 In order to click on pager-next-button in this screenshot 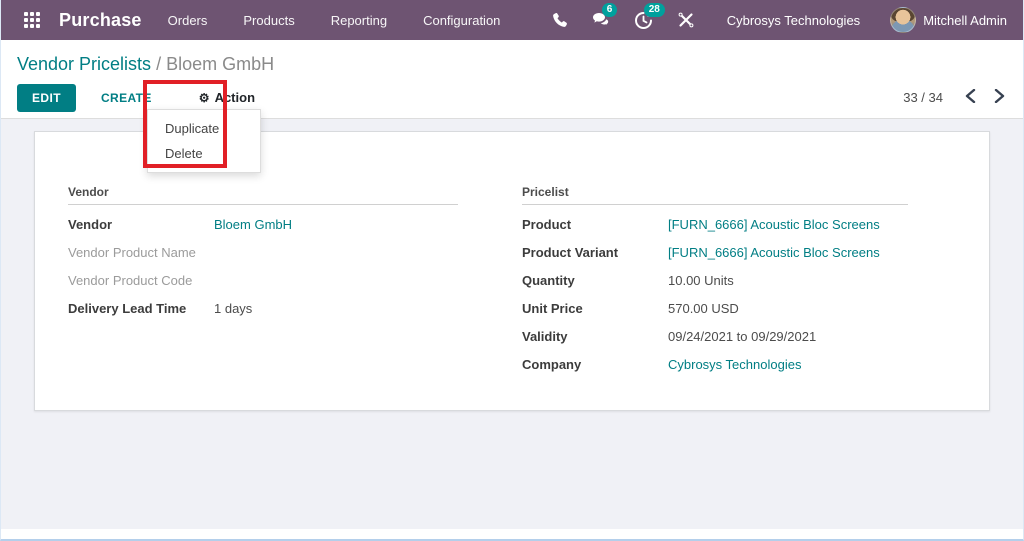, I will do `click(999, 97)`.